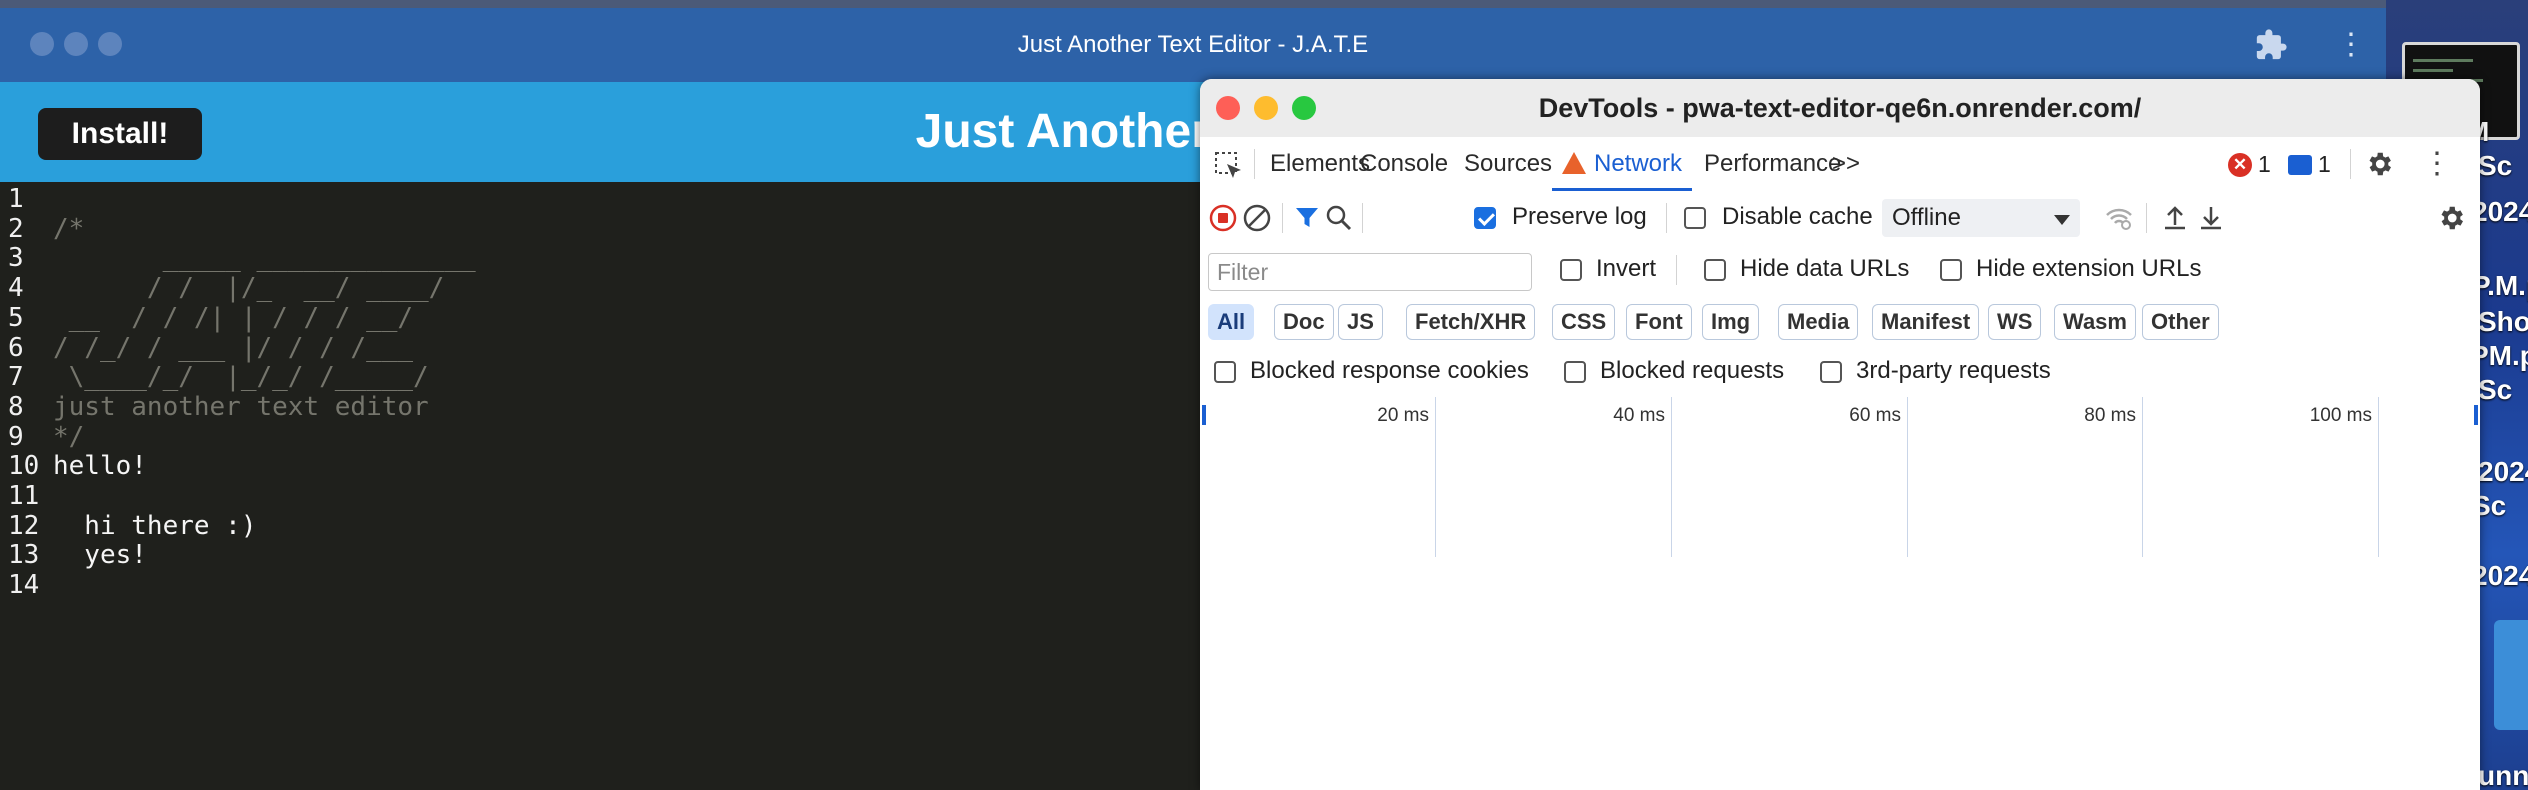  What do you see at coordinates (1584, 322) in the screenshot?
I see `type-filter-css: CSS` at bounding box center [1584, 322].